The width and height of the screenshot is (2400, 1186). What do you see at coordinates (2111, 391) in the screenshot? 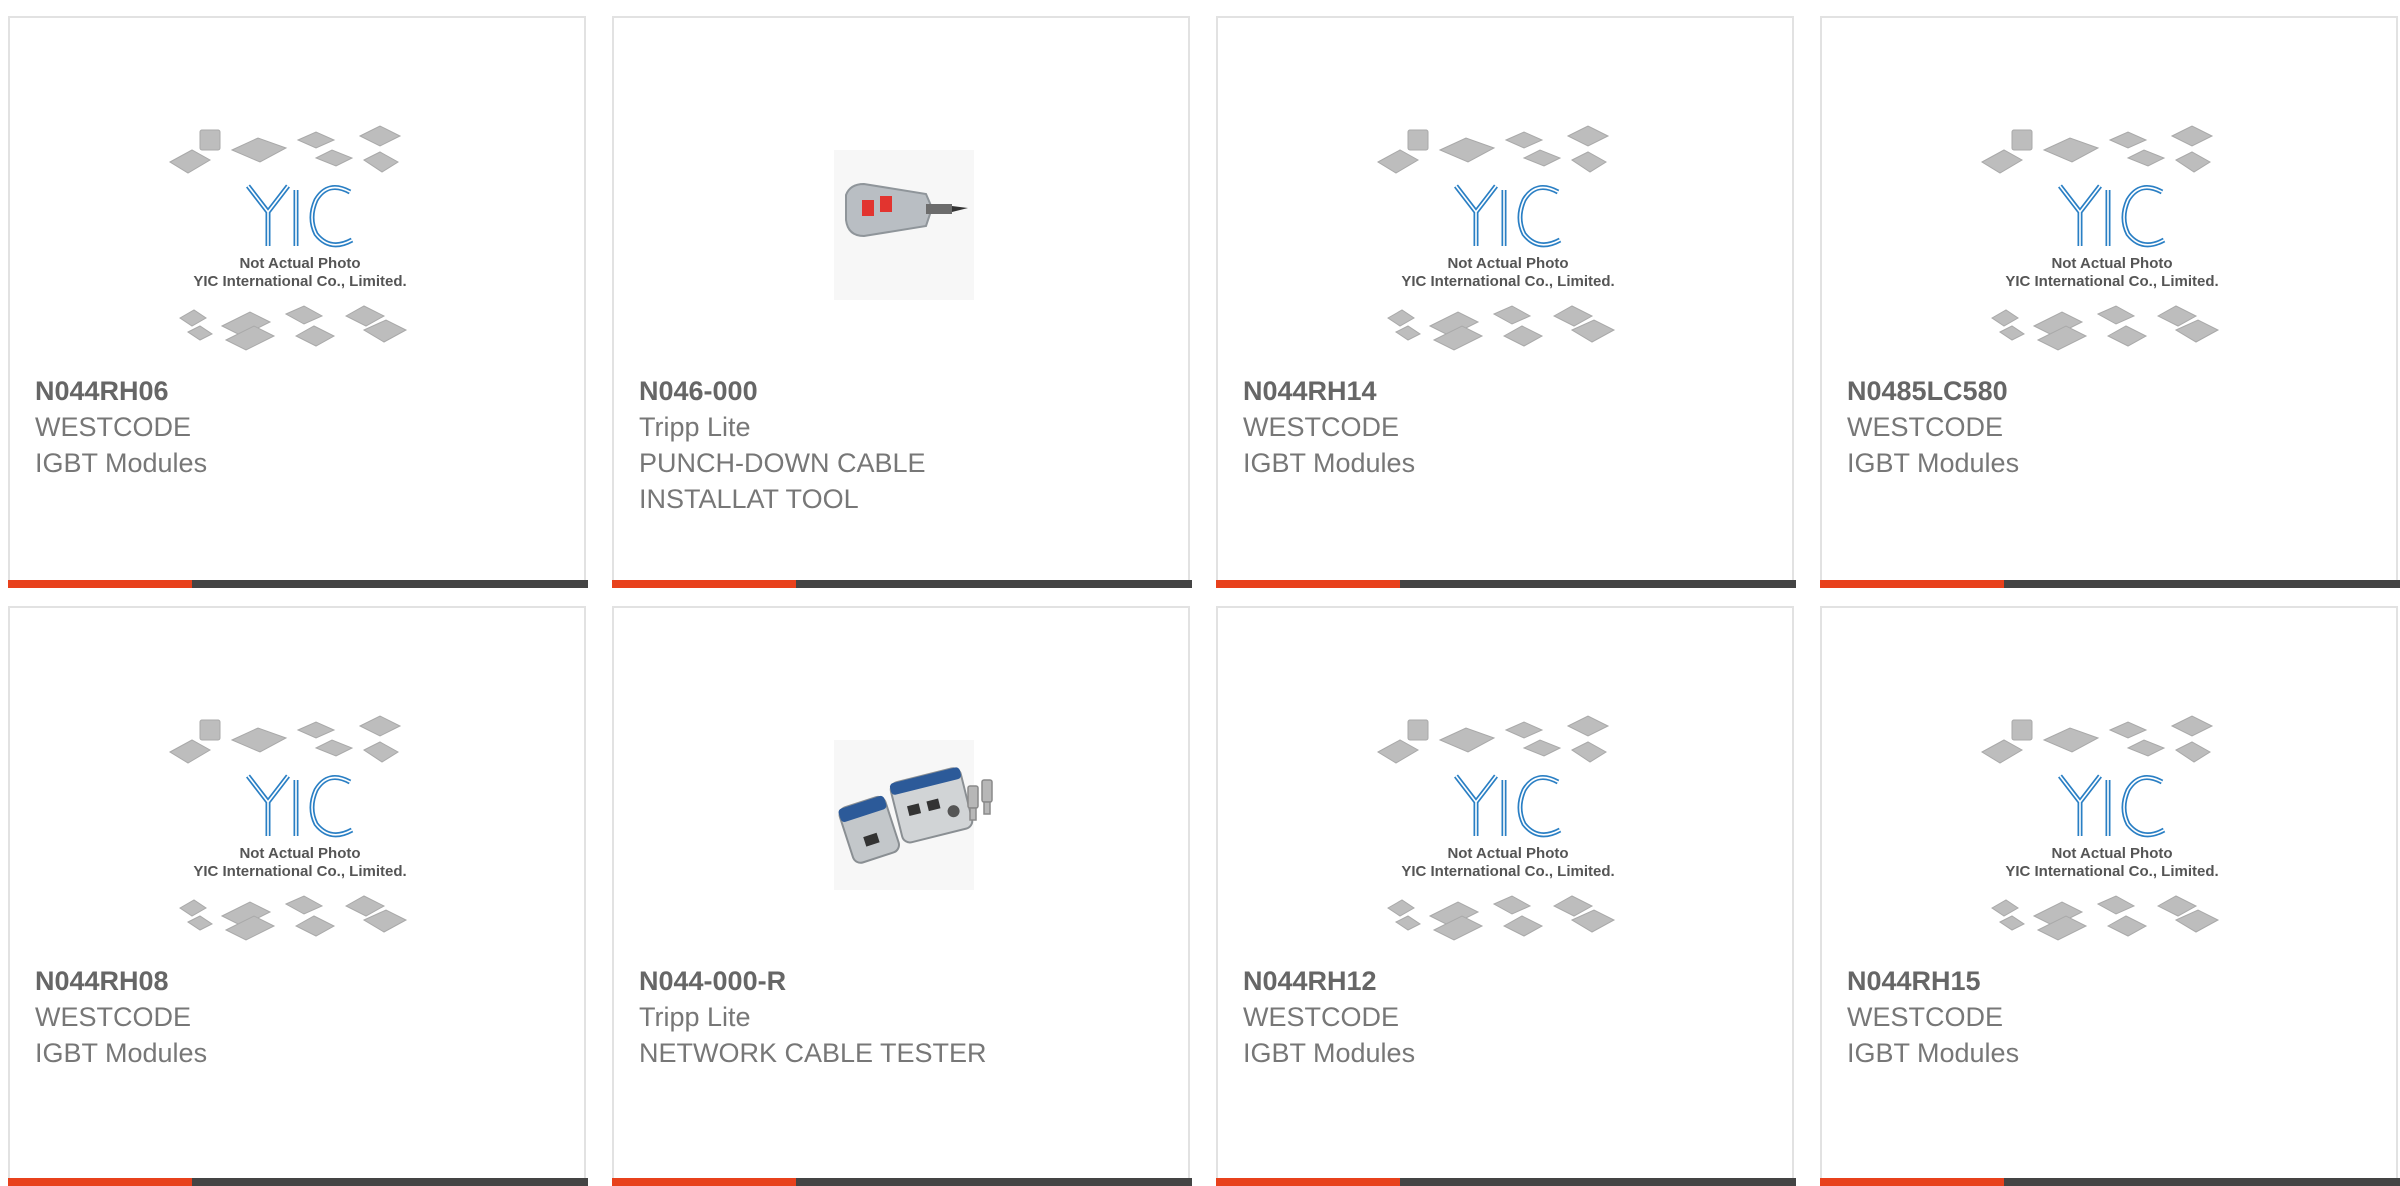
I see `part-number-link: N0485LC580` at bounding box center [2111, 391].